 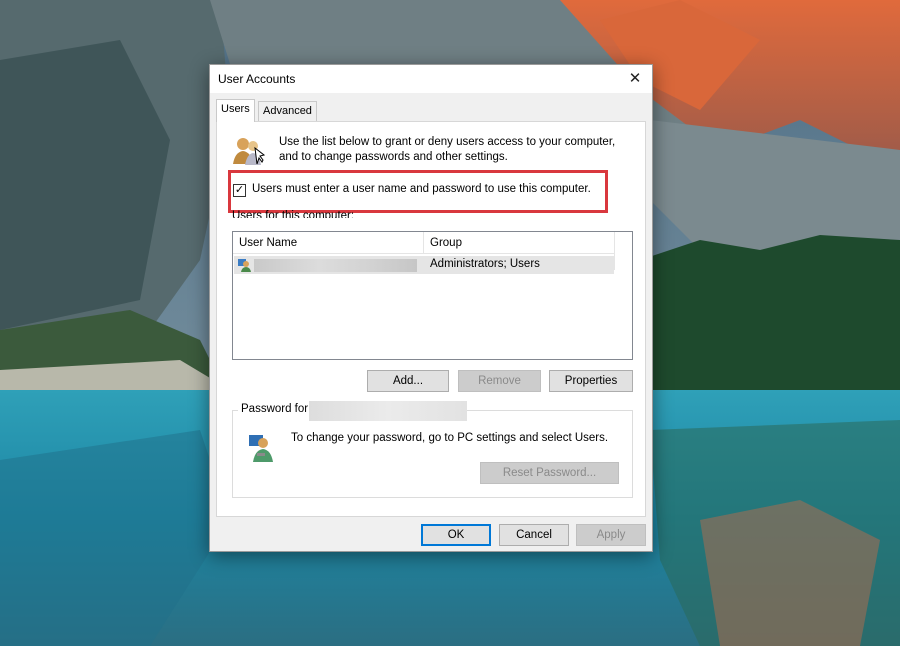 What do you see at coordinates (534, 535) in the screenshot?
I see `cancel-button: Cancel` at bounding box center [534, 535].